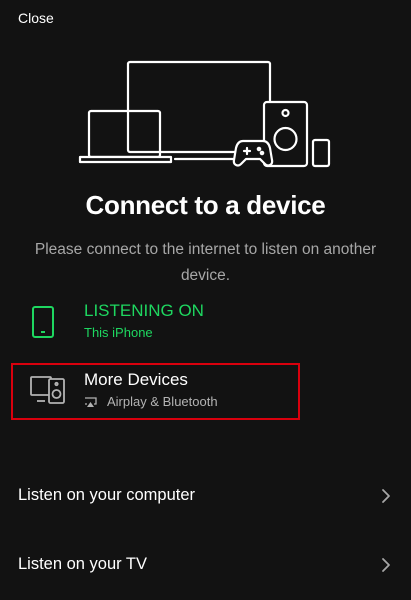 This screenshot has height=600, width=411. I want to click on current-device-name: This iPhone, so click(118, 332).